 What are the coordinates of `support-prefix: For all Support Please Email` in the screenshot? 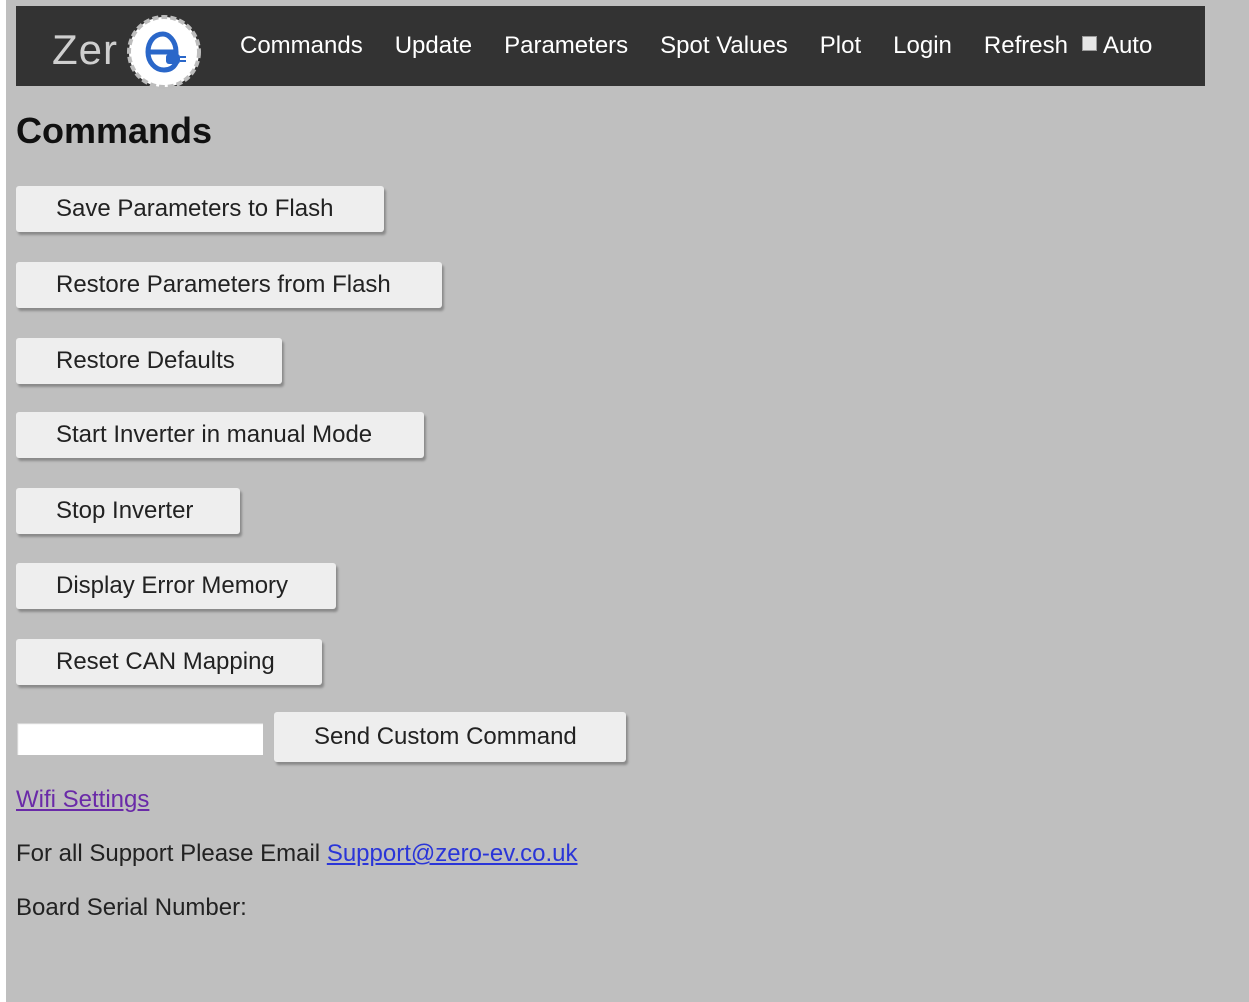 It's located at (171, 853).